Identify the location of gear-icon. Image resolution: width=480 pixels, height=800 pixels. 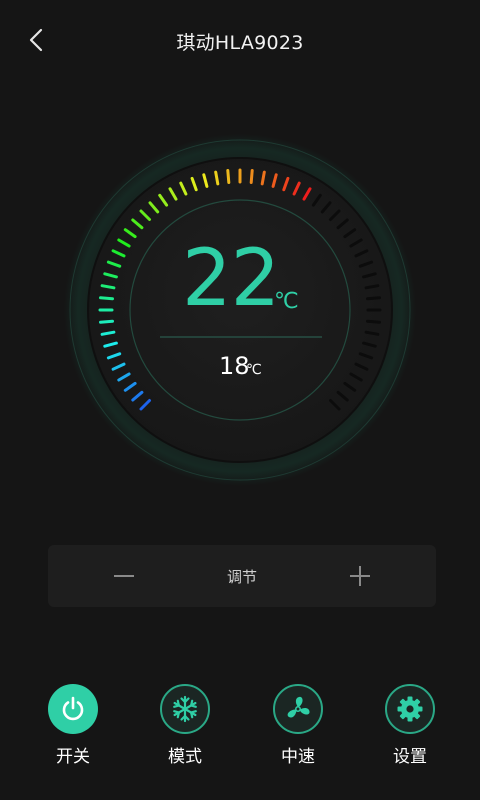
(410, 709).